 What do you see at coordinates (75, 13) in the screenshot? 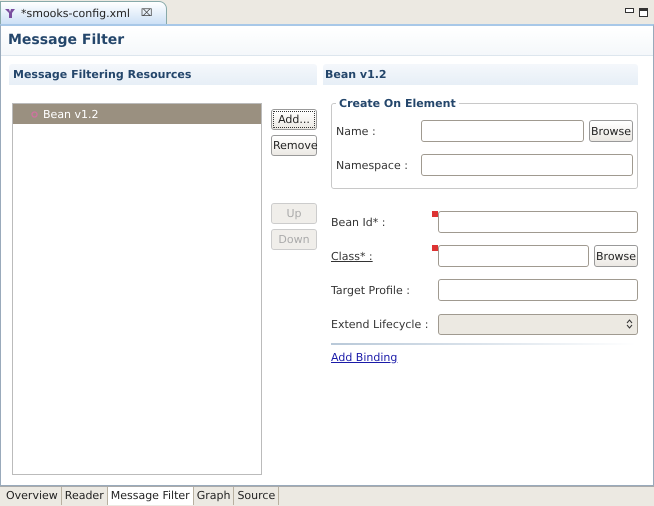
I see `tab-title: *smooks-config.xml` at bounding box center [75, 13].